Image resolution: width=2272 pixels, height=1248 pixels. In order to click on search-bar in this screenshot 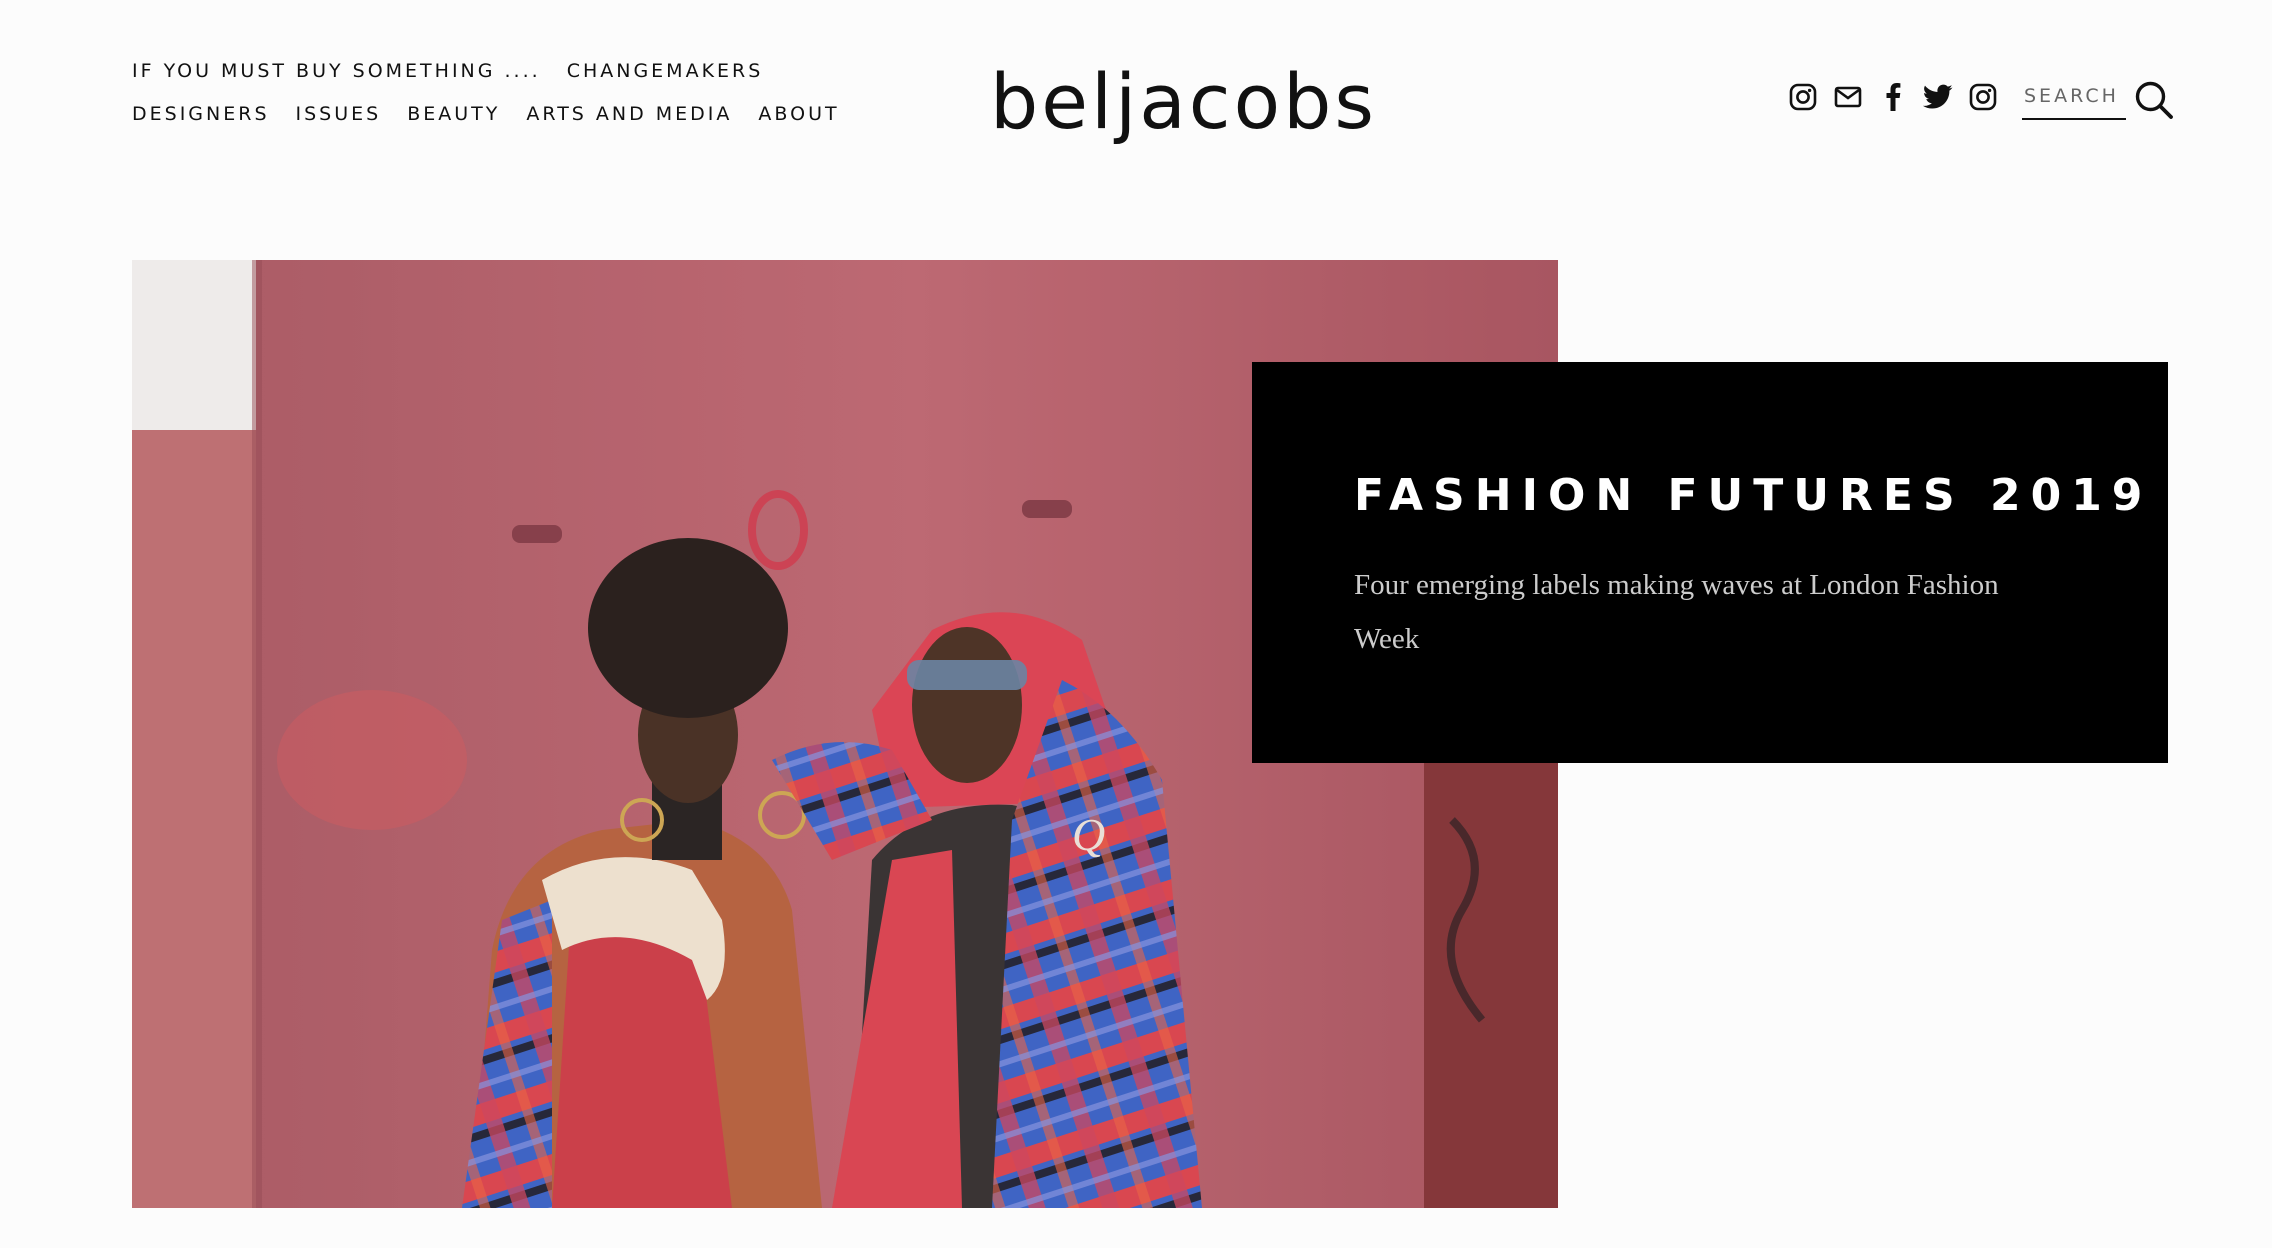, I will do `click(2099, 100)`.